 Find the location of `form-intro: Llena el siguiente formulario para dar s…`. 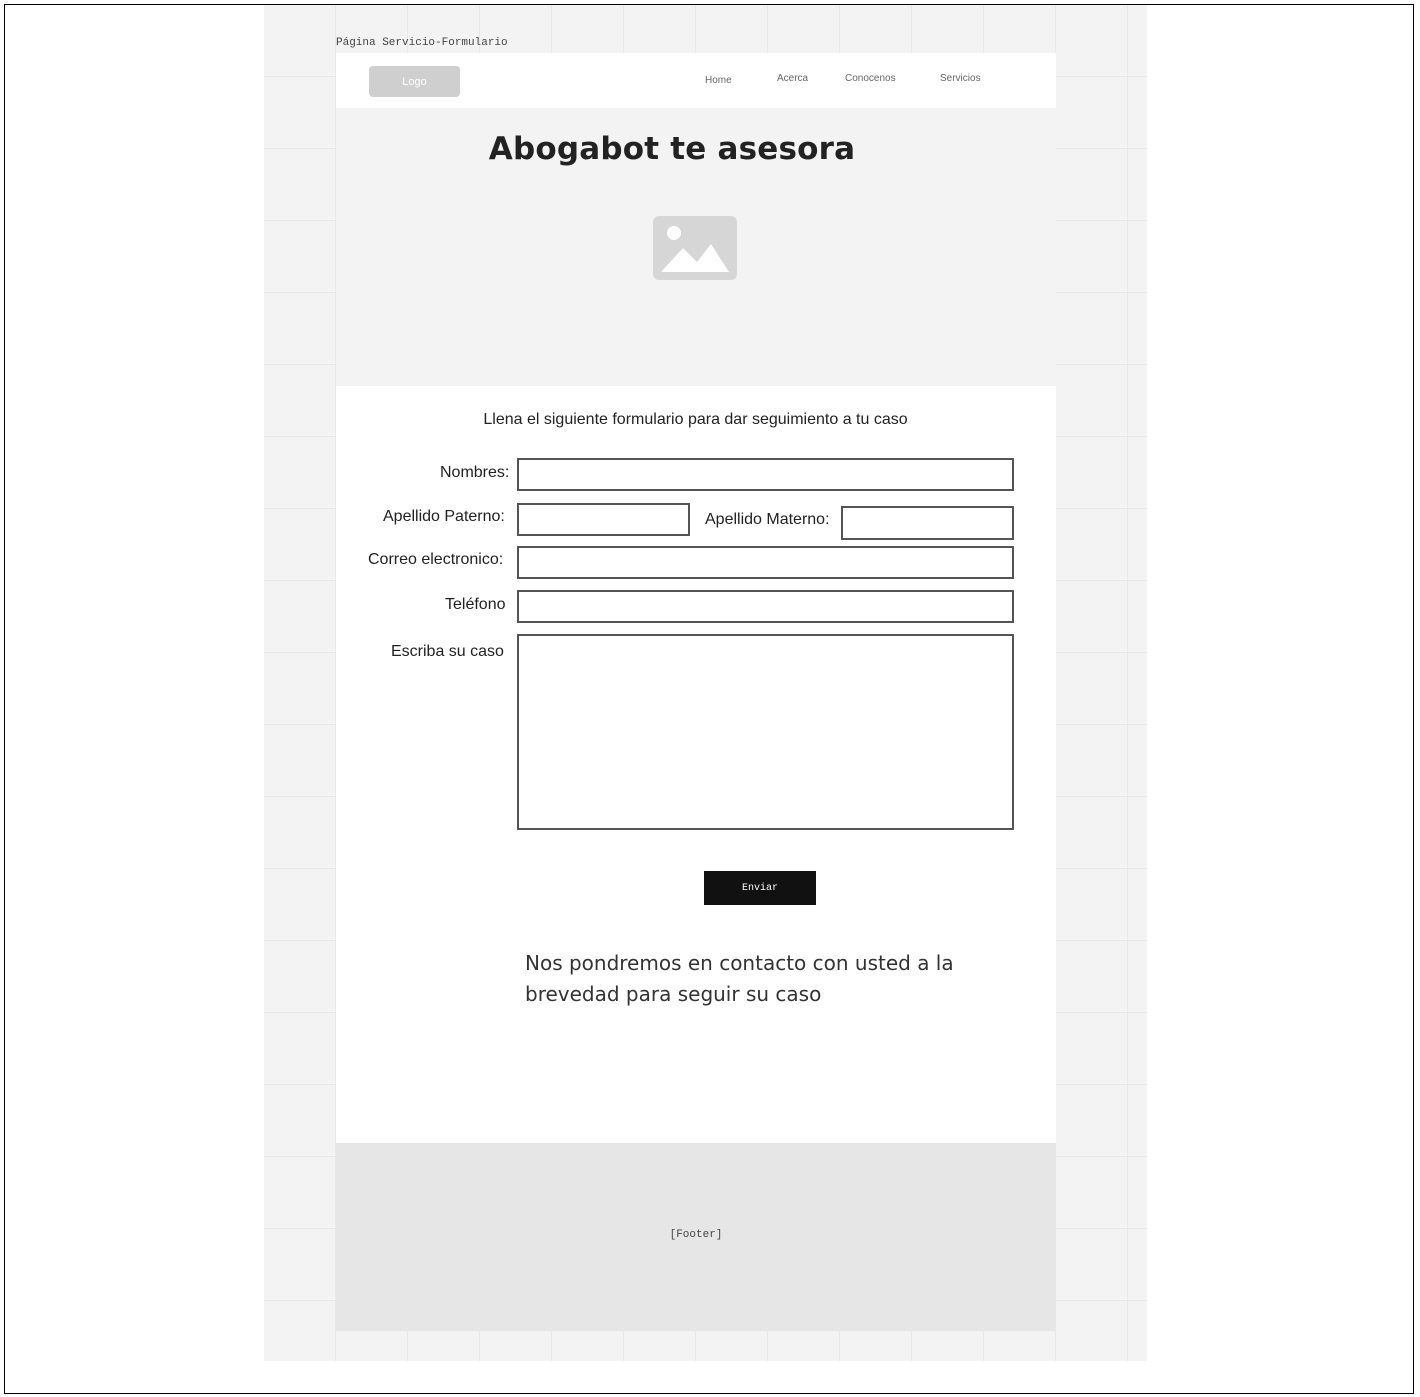

form-intro: Llena el siguiente formulario para dar s… is located at coordinates (695, 420).